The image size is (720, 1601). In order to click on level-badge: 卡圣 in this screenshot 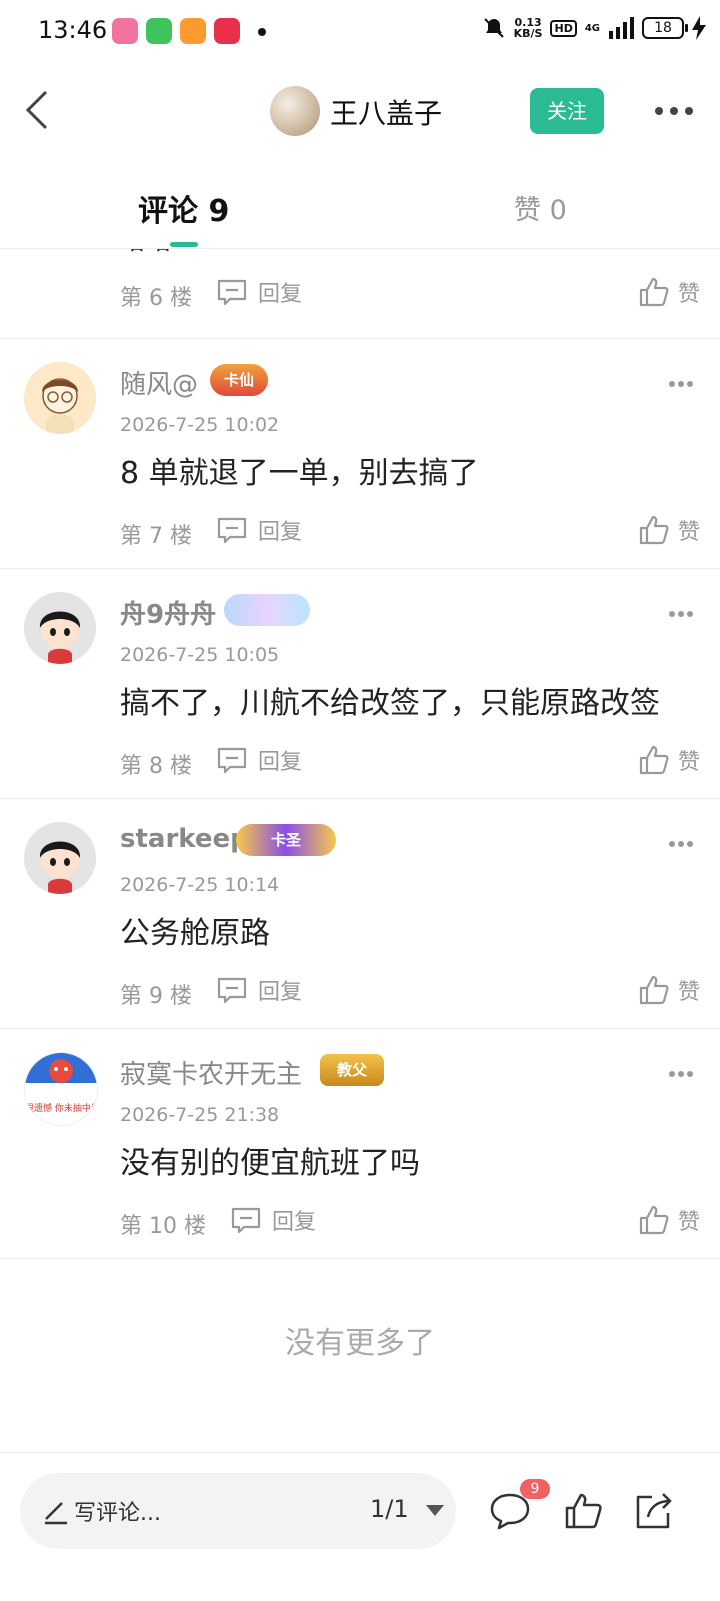, I will do `click(286, 840)`.